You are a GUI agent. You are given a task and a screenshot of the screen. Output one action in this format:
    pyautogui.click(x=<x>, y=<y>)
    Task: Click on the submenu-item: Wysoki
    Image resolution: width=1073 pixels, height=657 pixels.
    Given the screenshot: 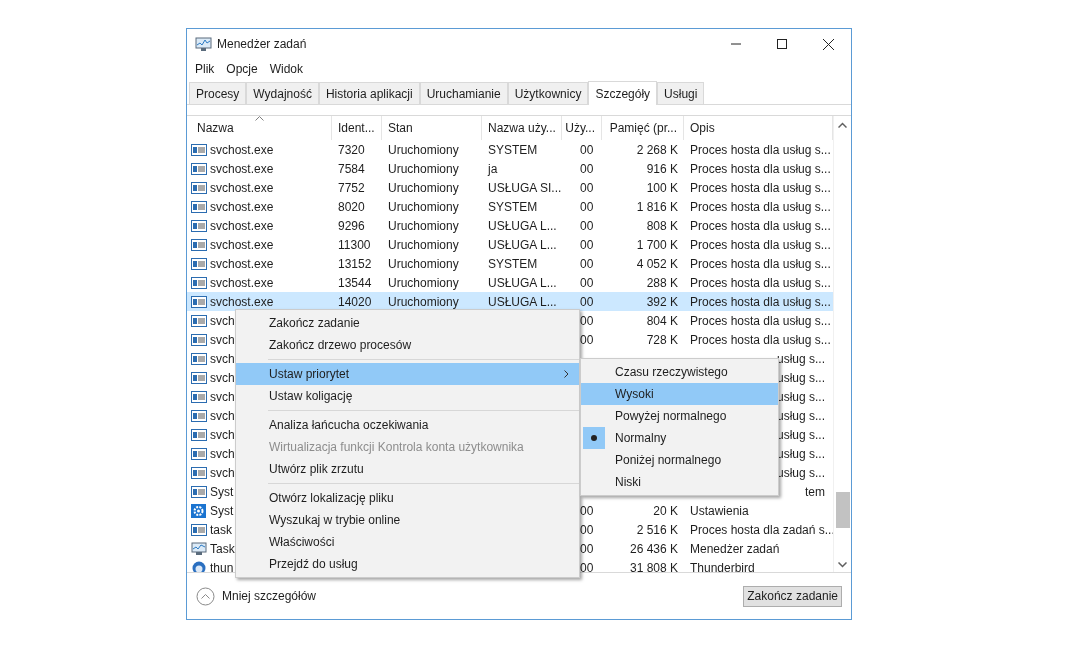 What is the action you would take?
    pyautogui.click(x=679, y=394)
    